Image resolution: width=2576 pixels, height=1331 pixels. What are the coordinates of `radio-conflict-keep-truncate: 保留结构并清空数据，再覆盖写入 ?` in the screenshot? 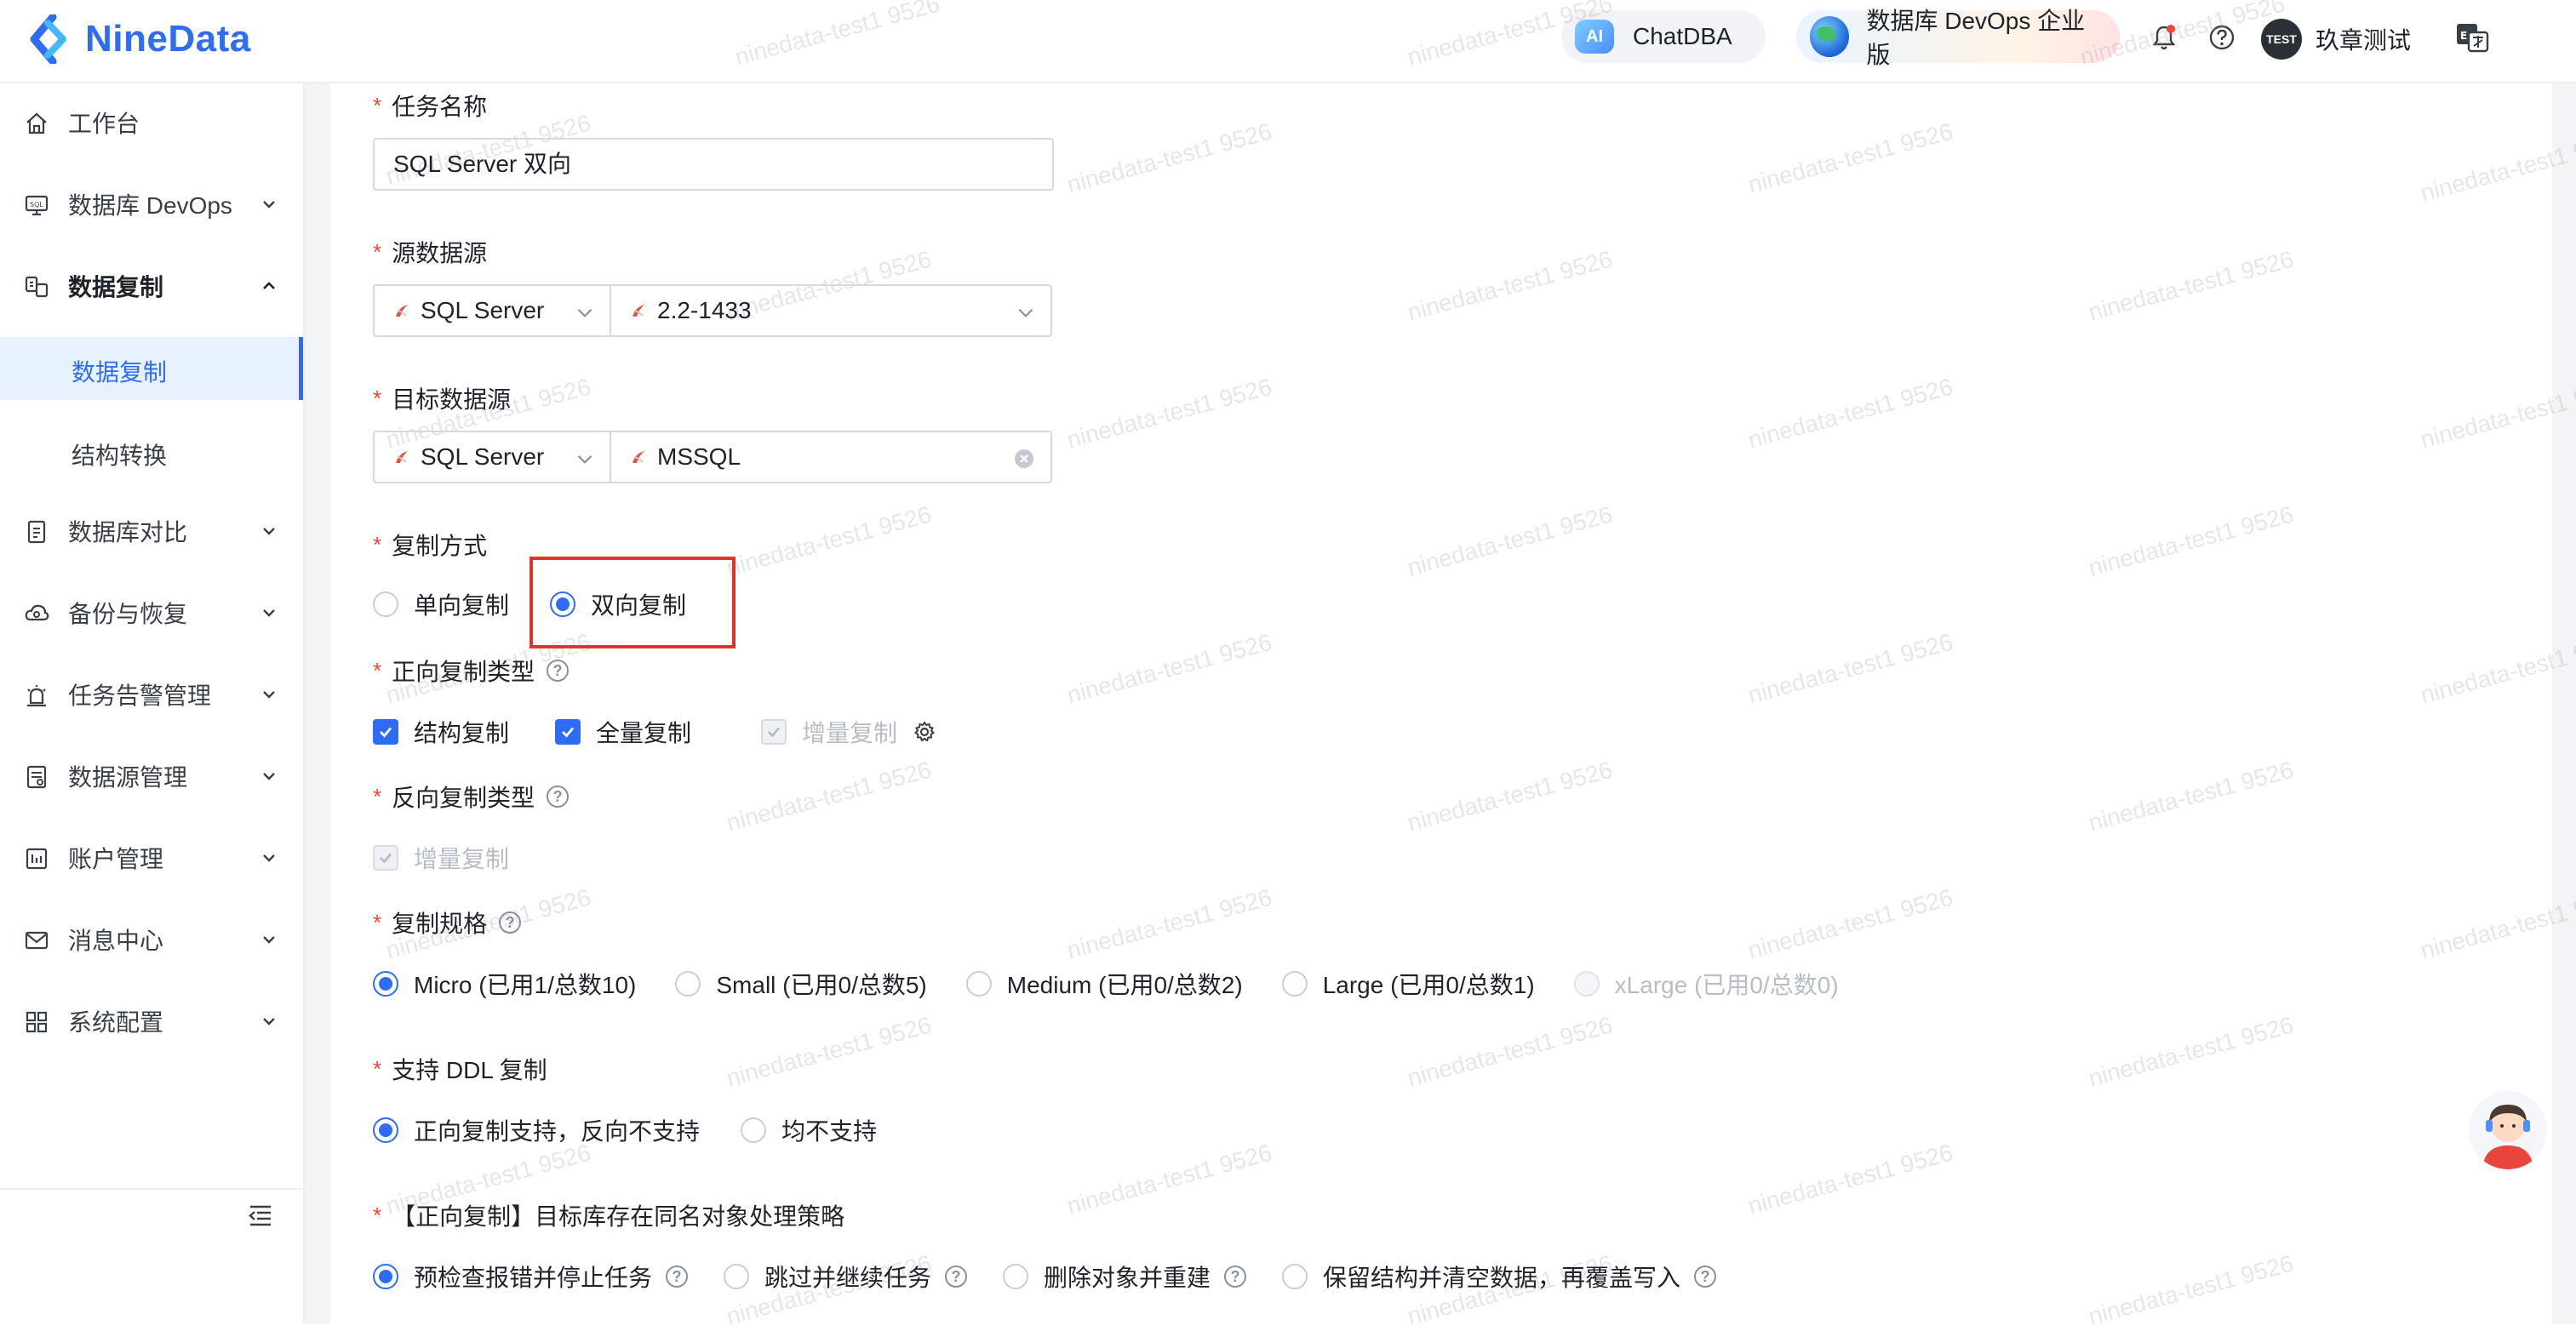 It's located at (1499, 1277).